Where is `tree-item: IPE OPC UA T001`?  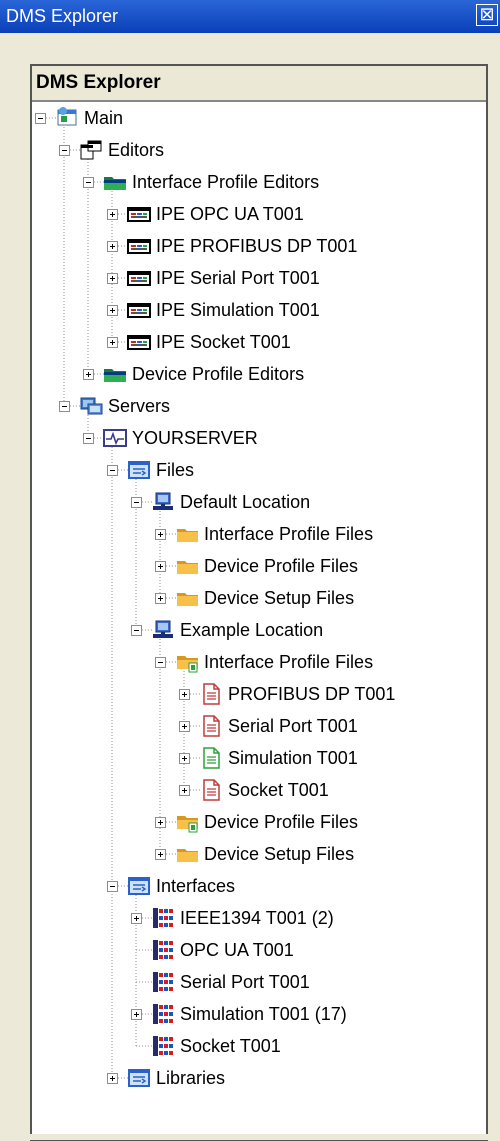 tree-item: IPE OPC UA T001 is located at coordinates (215, 214).